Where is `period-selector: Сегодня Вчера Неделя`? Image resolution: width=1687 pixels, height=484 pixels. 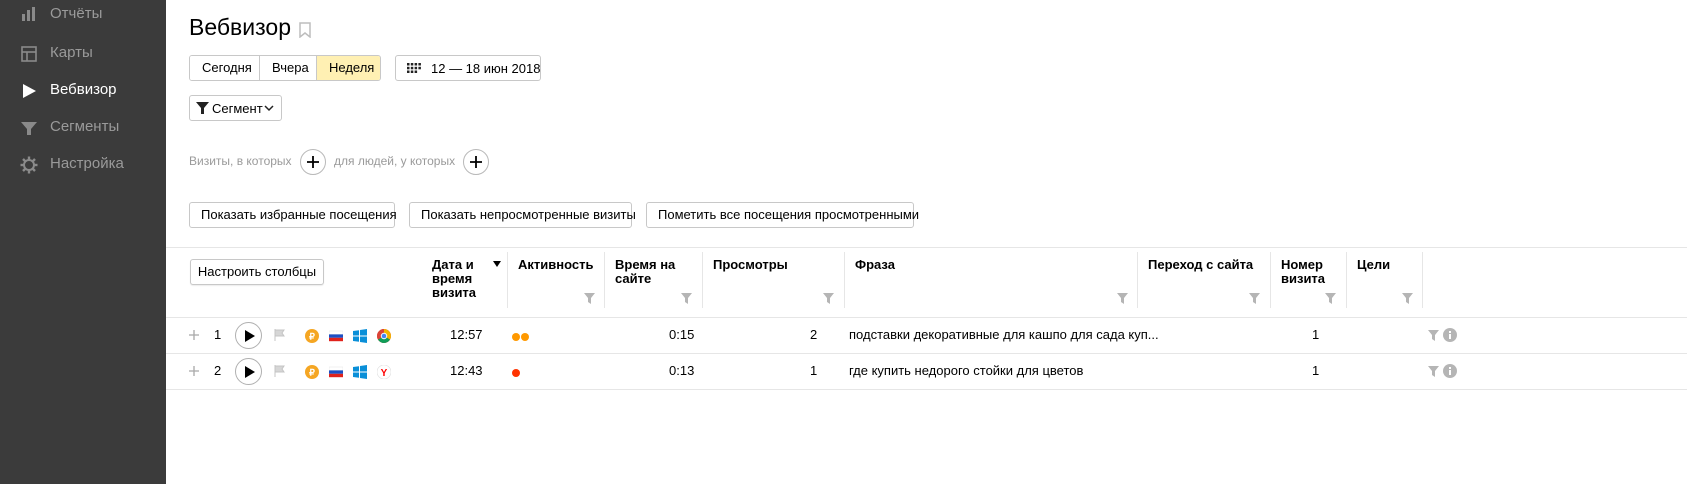
period-selector: Сегодня Вчера Неделя is located at coordinates (285, 68).